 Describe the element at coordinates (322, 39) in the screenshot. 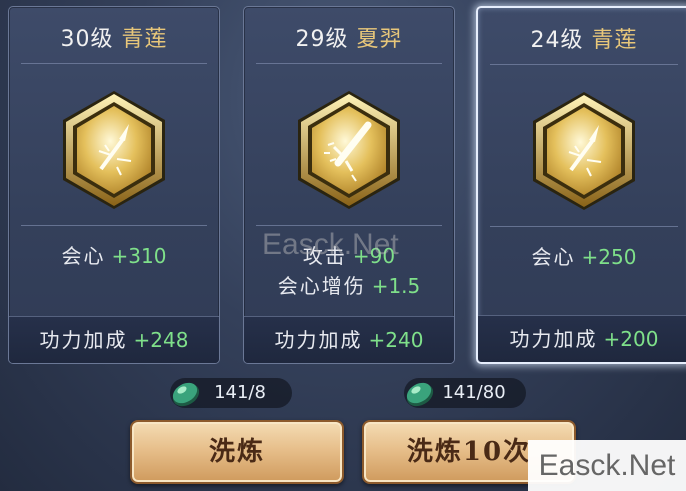

I see `card-level: 29级` at that location.